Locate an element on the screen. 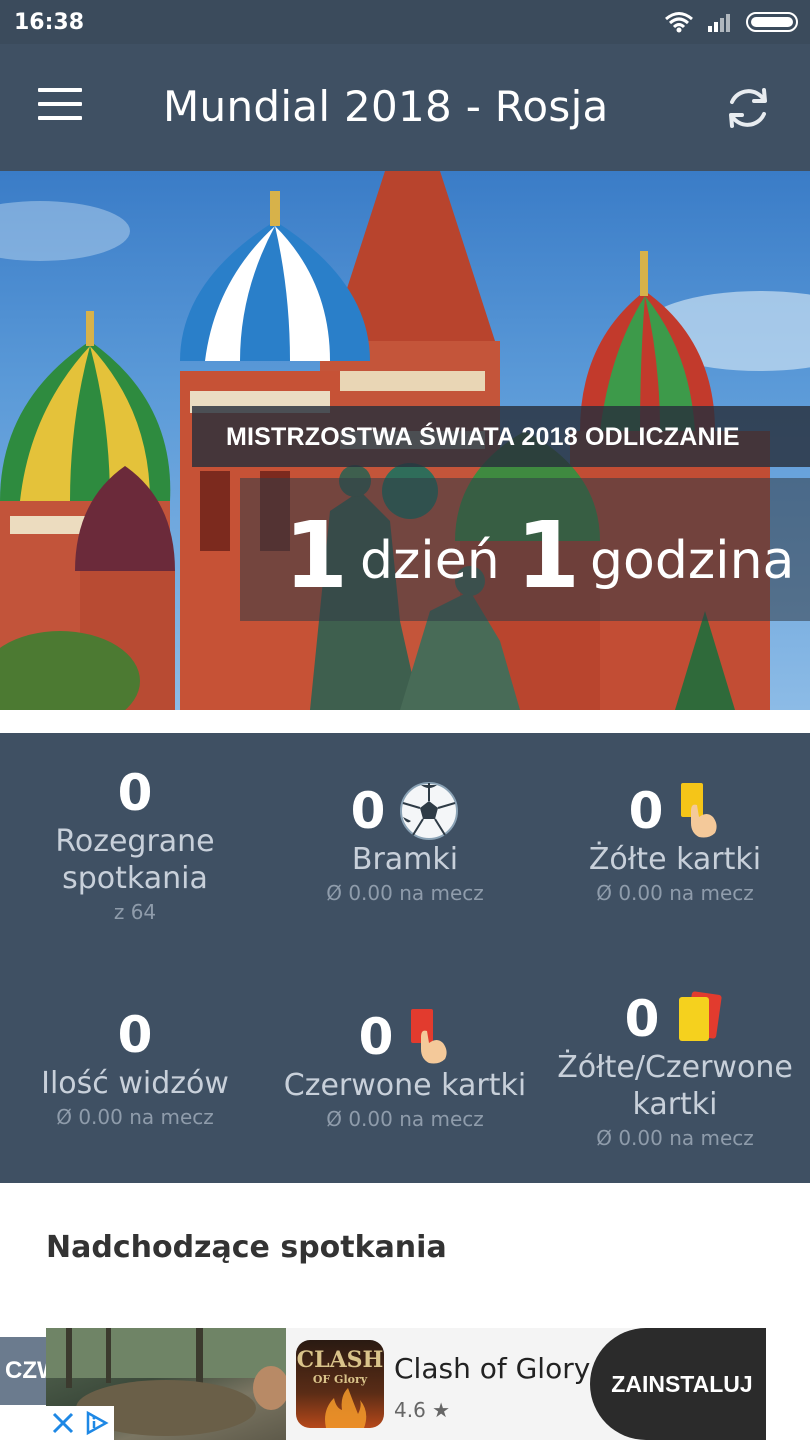  stat-attendance: 0 Ilość widzów Ø 0.00 na mecz is located at coordinates (135, 1068).